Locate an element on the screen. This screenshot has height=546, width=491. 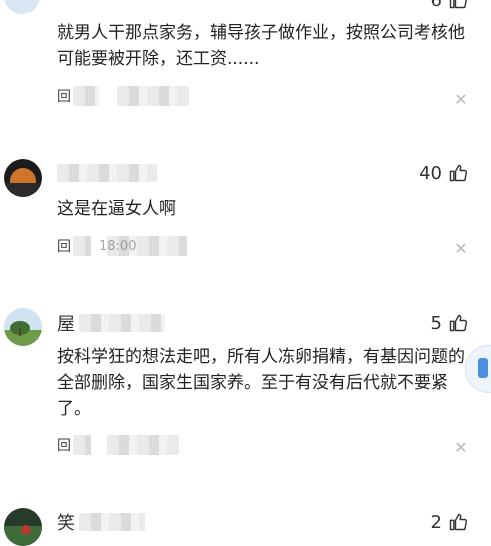
username is located at coordinates (107, 173).